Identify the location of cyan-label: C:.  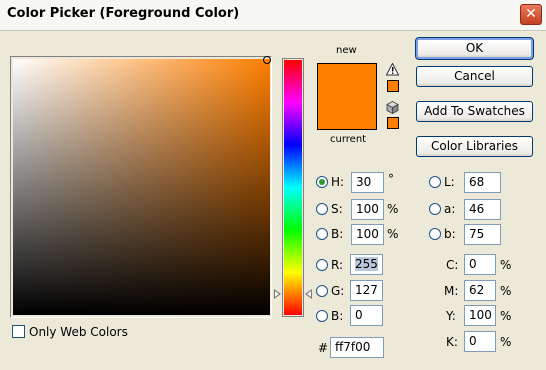
(452, 265).